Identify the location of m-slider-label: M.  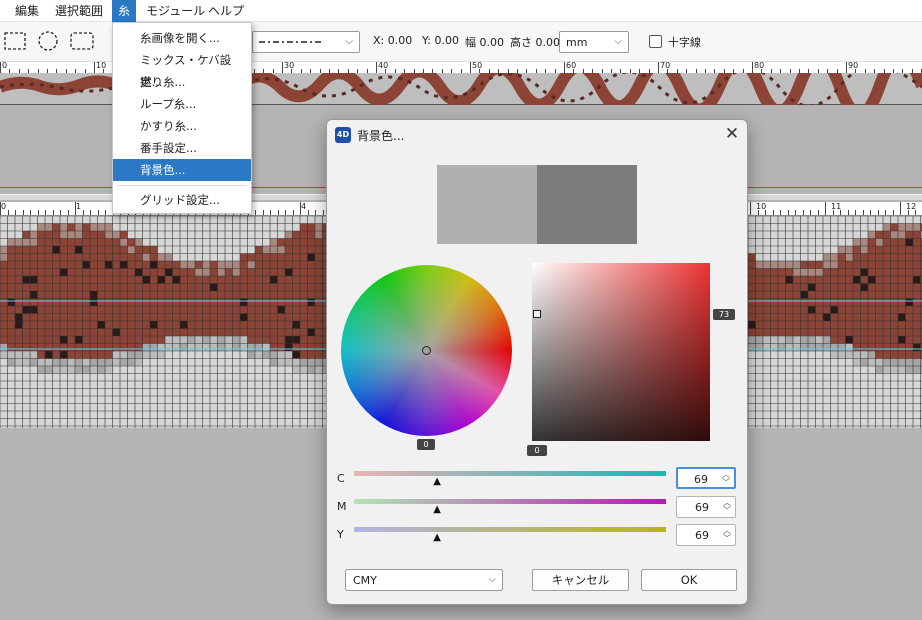
(342, 506).